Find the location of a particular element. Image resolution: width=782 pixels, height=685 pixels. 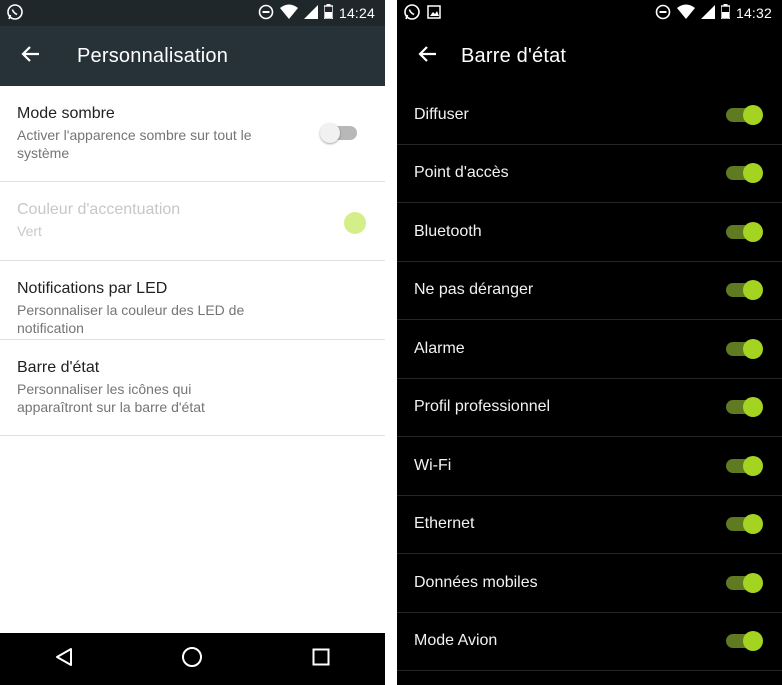

nav-home-button is located at coordinates (192, 659).